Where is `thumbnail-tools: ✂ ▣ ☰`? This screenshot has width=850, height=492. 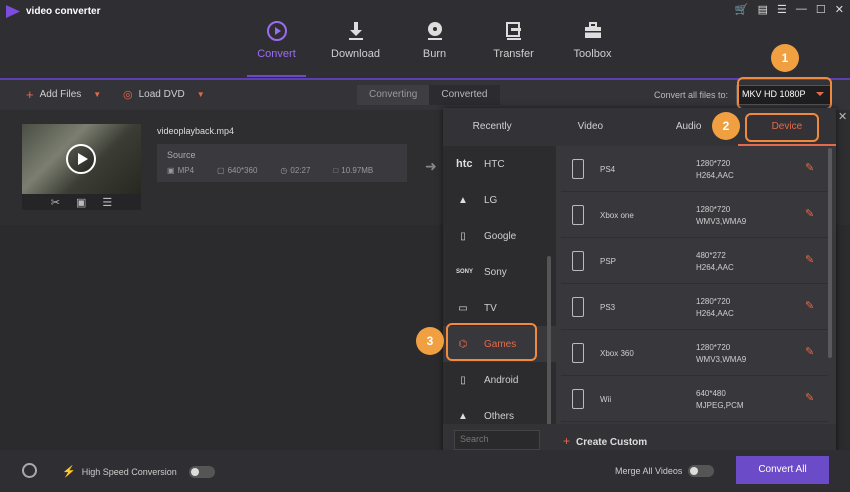
thumbnail-tools: ✂ ▣ ☰ is located at coordinates (81, 202).